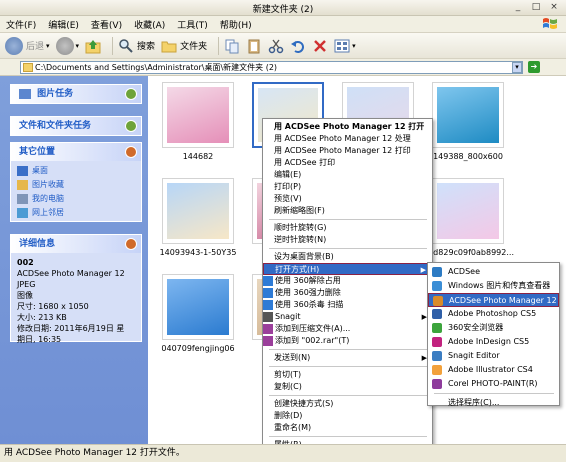  Describe the element at coordinates (63, 24) in the screenshot. I see `menu-edit: 编辑(E)` at that location.